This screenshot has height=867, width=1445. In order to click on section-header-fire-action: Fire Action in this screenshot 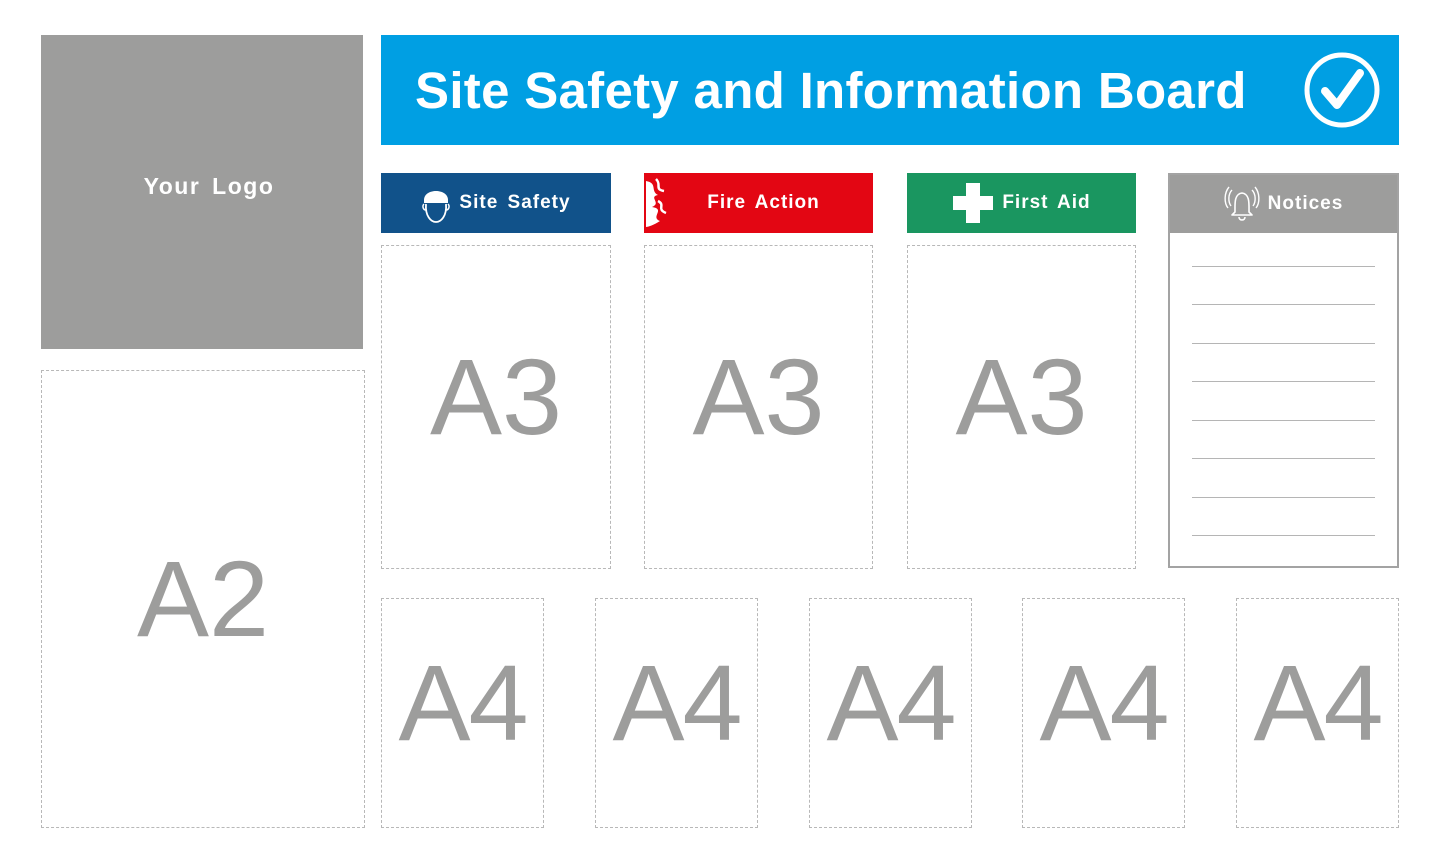, I will do `click(758, 203)`.